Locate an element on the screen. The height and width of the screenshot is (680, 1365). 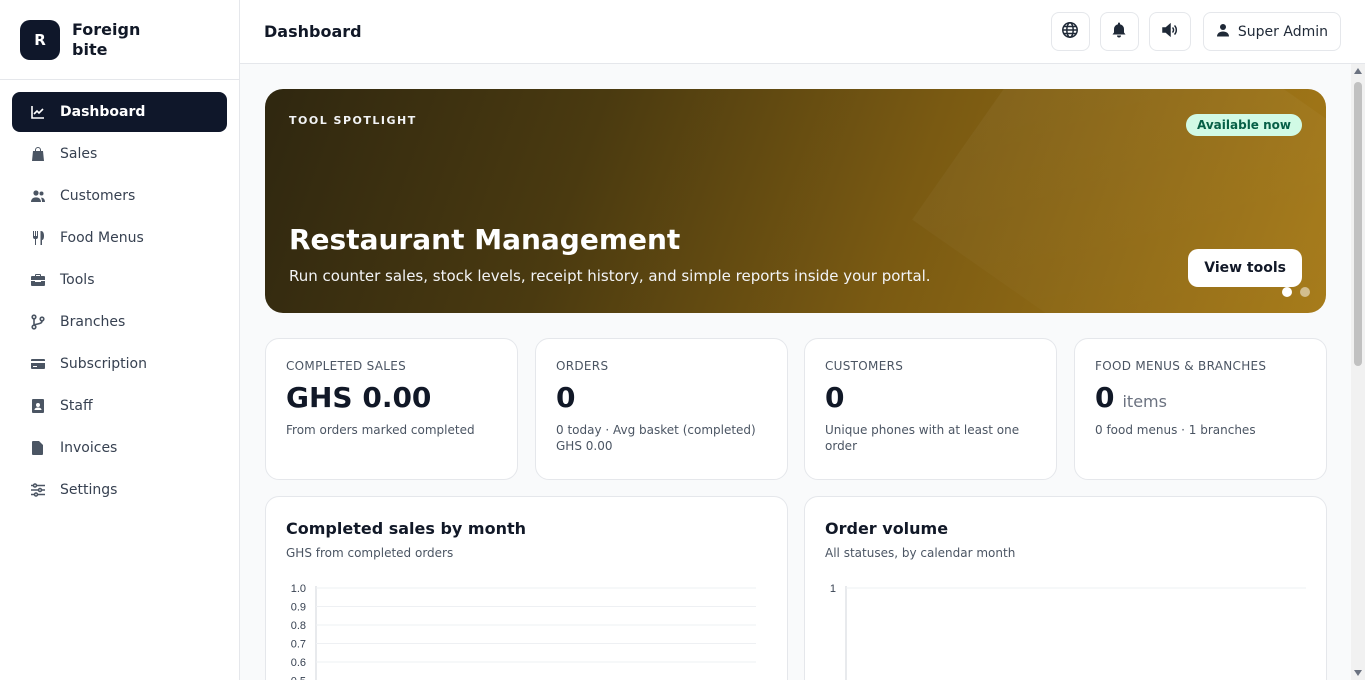
sidebar-item-label: Branches is located at coordinates (93, 322).